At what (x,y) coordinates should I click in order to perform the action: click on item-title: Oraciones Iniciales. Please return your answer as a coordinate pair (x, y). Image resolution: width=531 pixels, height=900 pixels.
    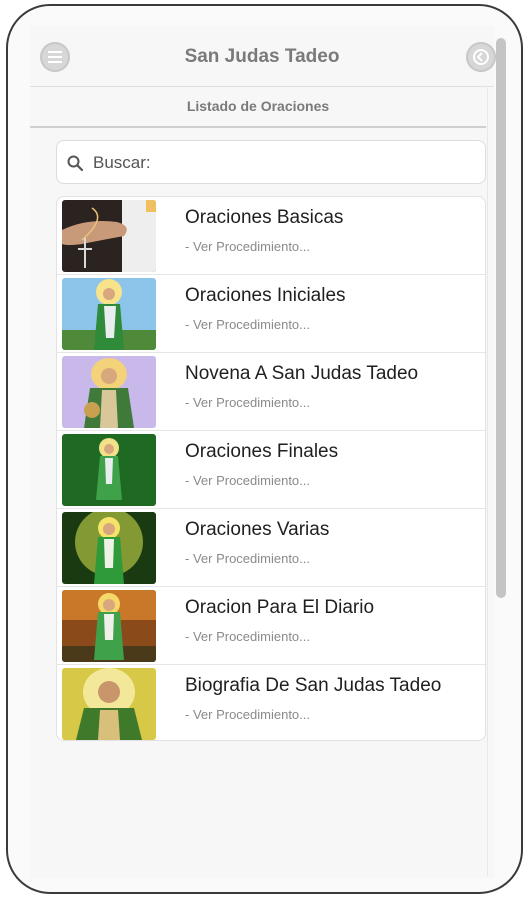
    Looking at the image, I should click on (265, 295).